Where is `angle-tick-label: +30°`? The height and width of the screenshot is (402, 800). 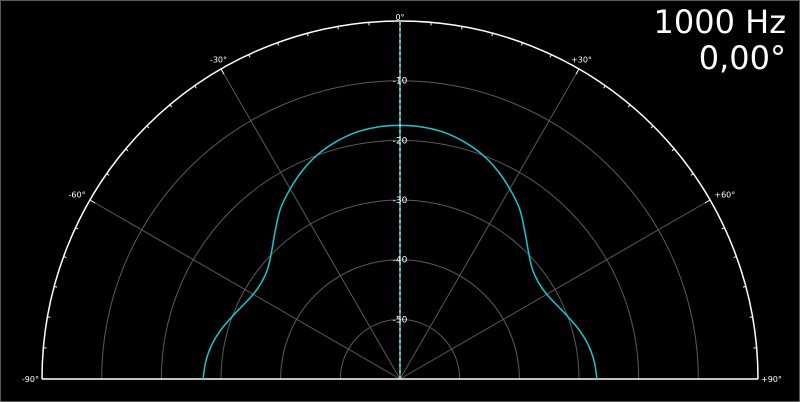 angle-tick-label: +30° is located at coordinates (581, 60).